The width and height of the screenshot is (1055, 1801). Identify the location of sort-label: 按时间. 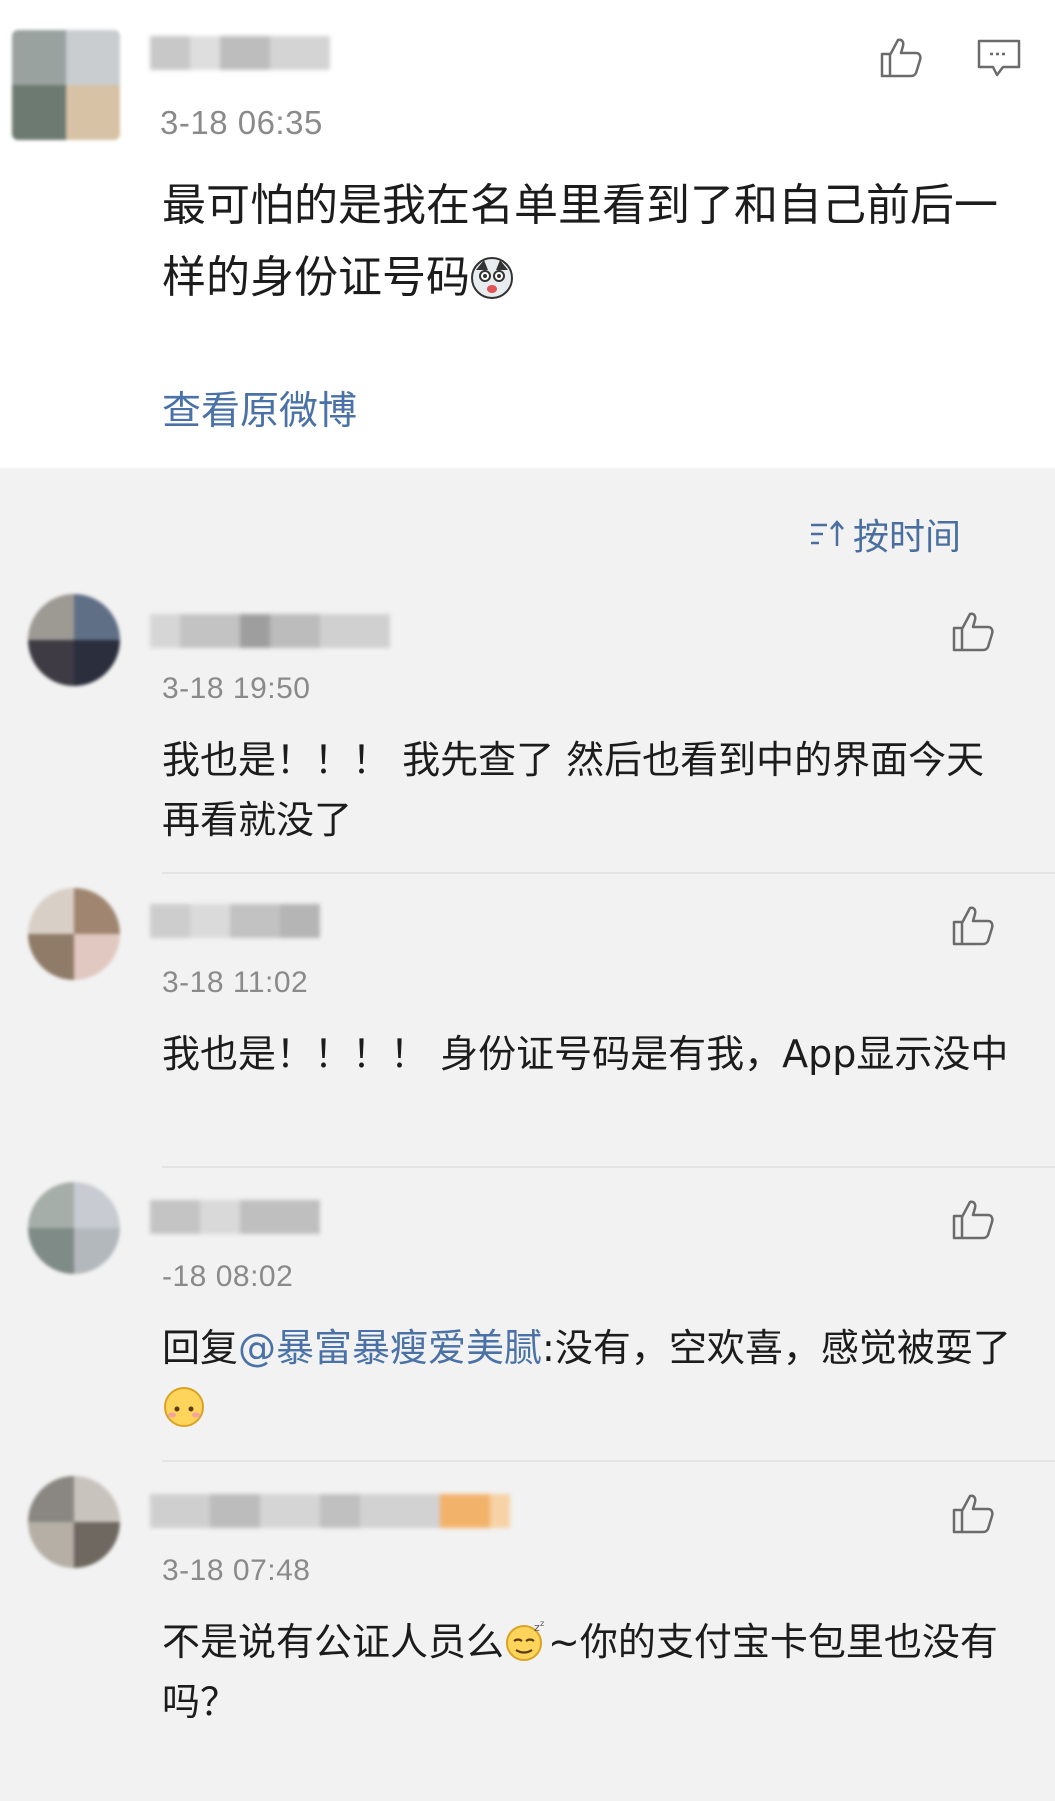
(906, 537).